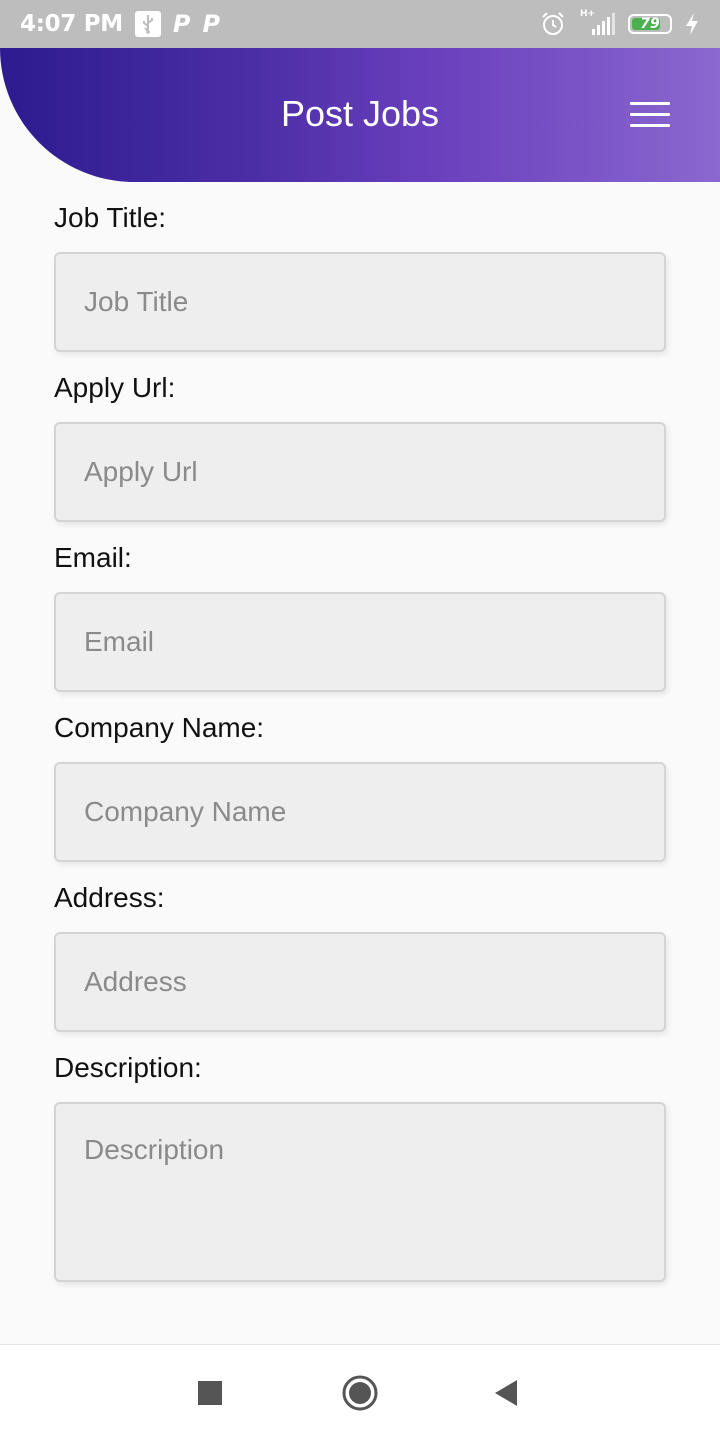 The image size is (720, 1441). I want to click on page-title: Post Jobs, so click(360, 113).